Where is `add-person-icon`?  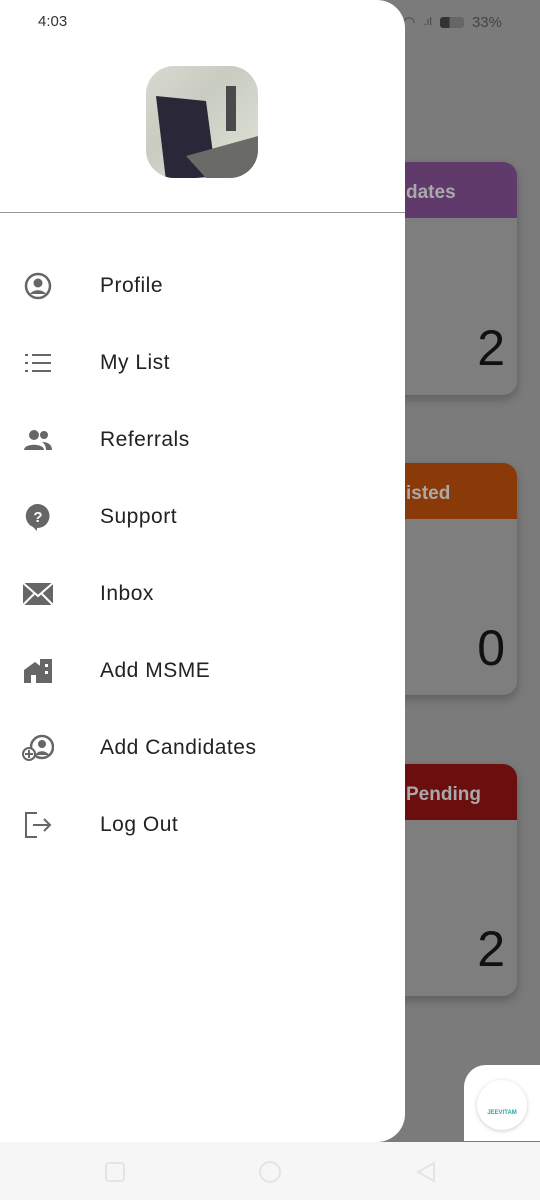 add-person-icon is located at coordinates (38, 748).